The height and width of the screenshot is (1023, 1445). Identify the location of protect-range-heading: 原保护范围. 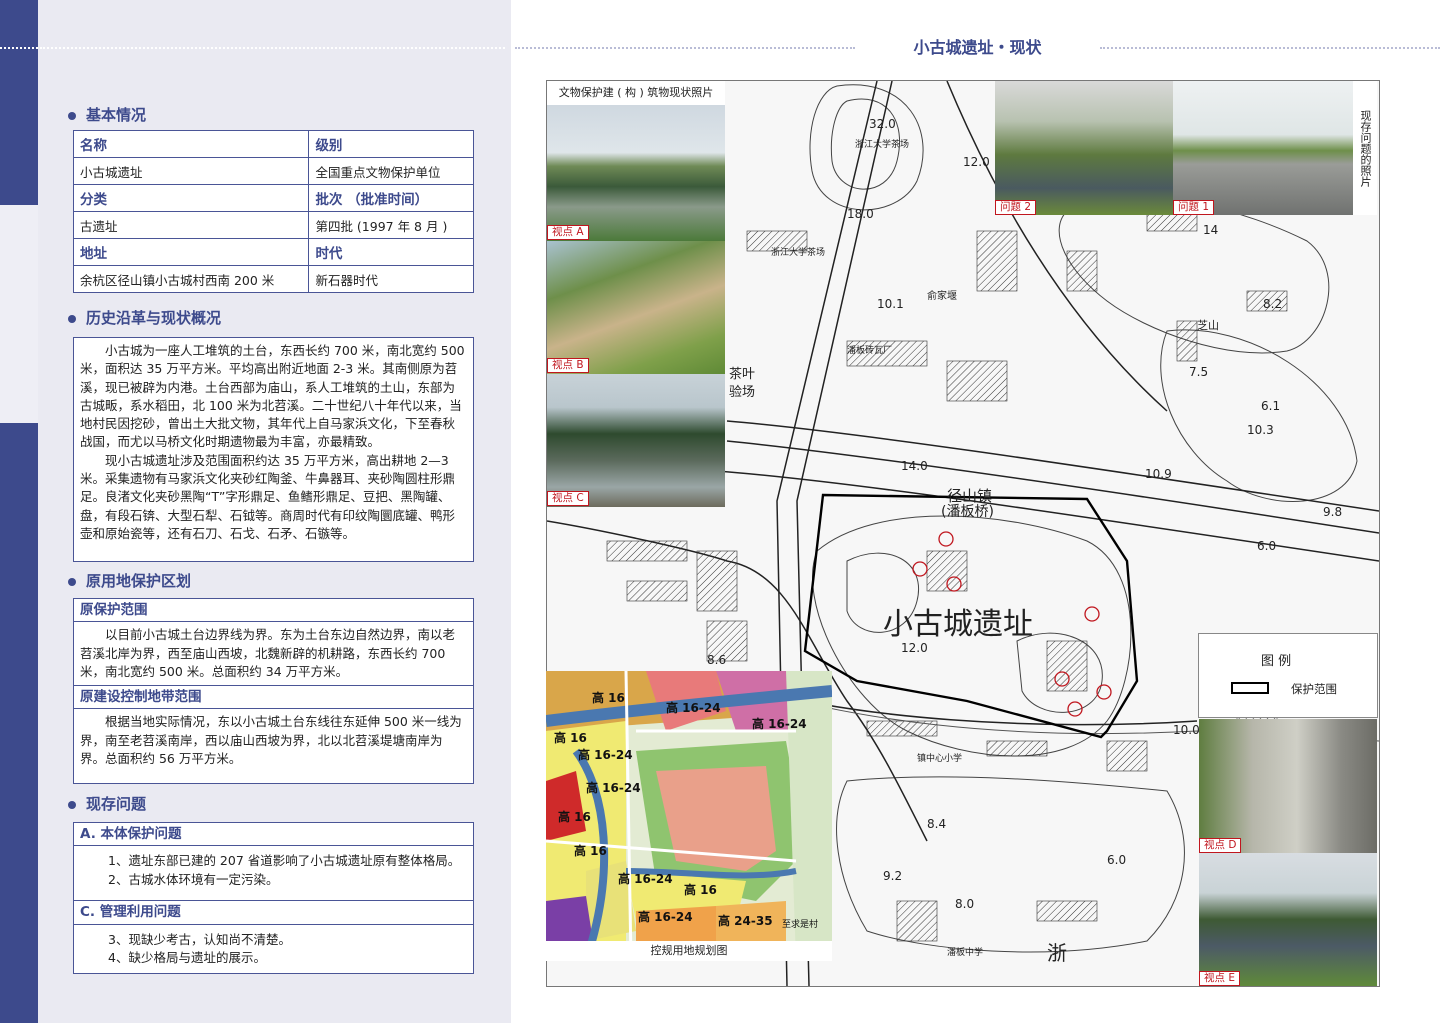
(273, 611).